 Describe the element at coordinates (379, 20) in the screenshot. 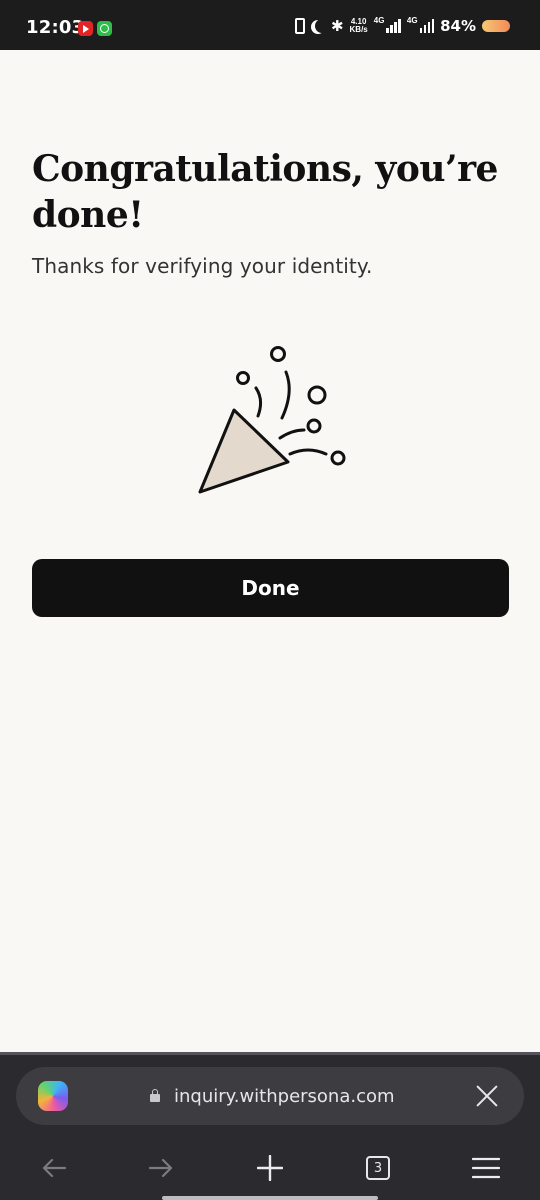

I see `sim1-network-type: 4G` at that location.